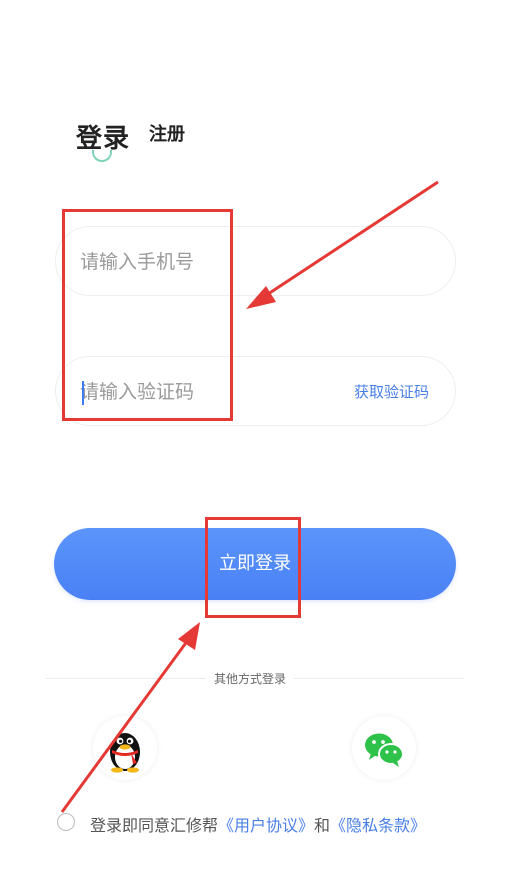 The image size is (512, 890). What do you see at coordinates (66, 822) in the screenshot?
I see `agreement-checkbox` at bounding box center [66, 822].